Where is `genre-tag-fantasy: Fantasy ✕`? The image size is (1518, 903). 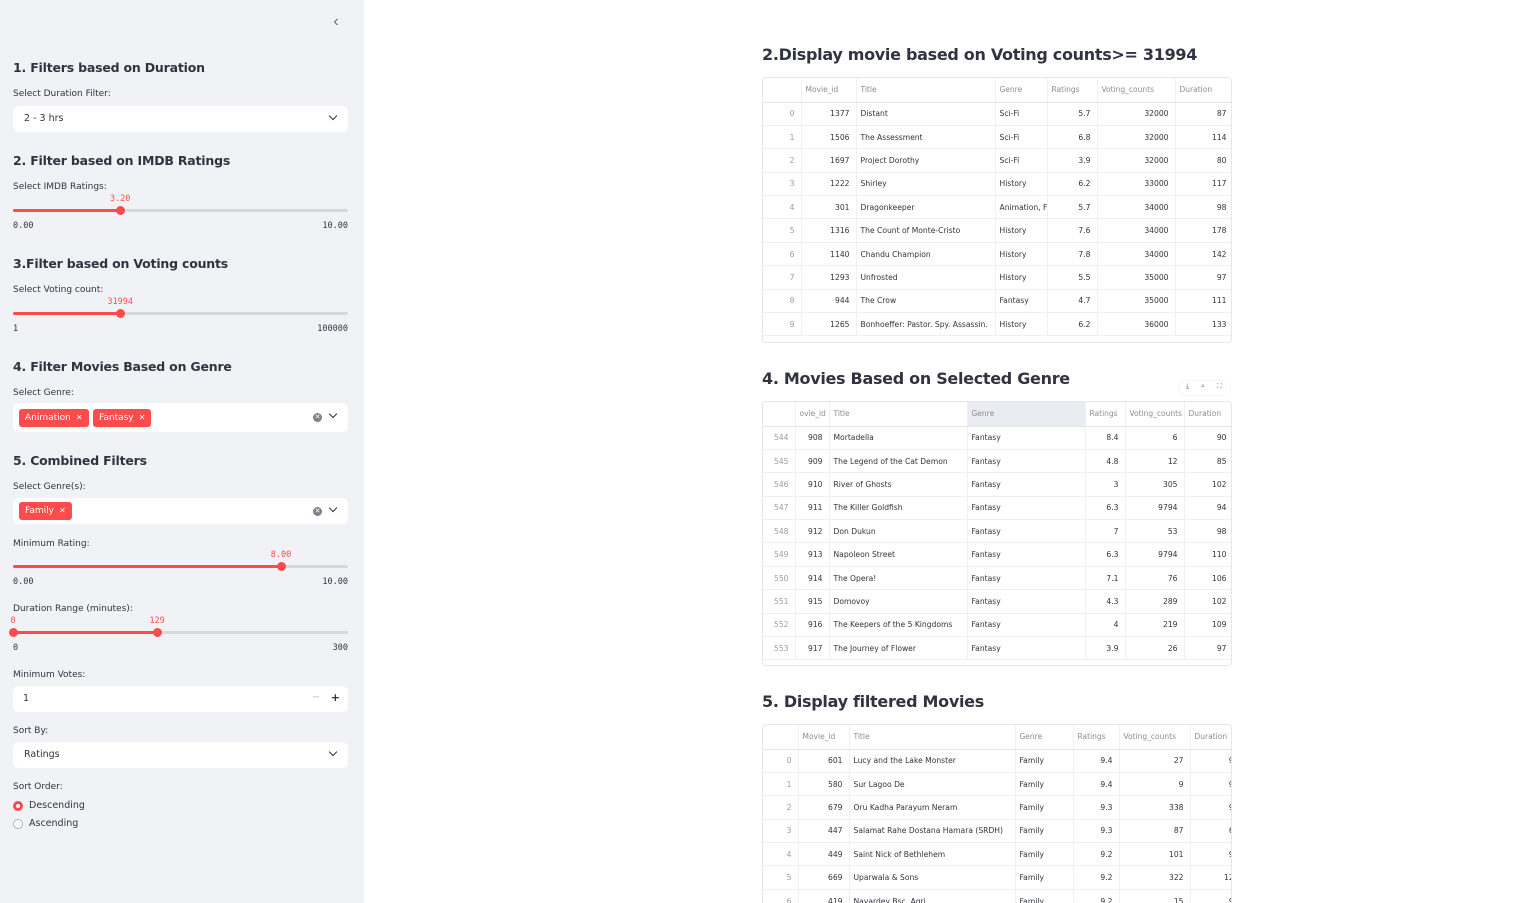 genre-tag-fantasy: Fantasy ✕ is located at coordinates (122, 418).